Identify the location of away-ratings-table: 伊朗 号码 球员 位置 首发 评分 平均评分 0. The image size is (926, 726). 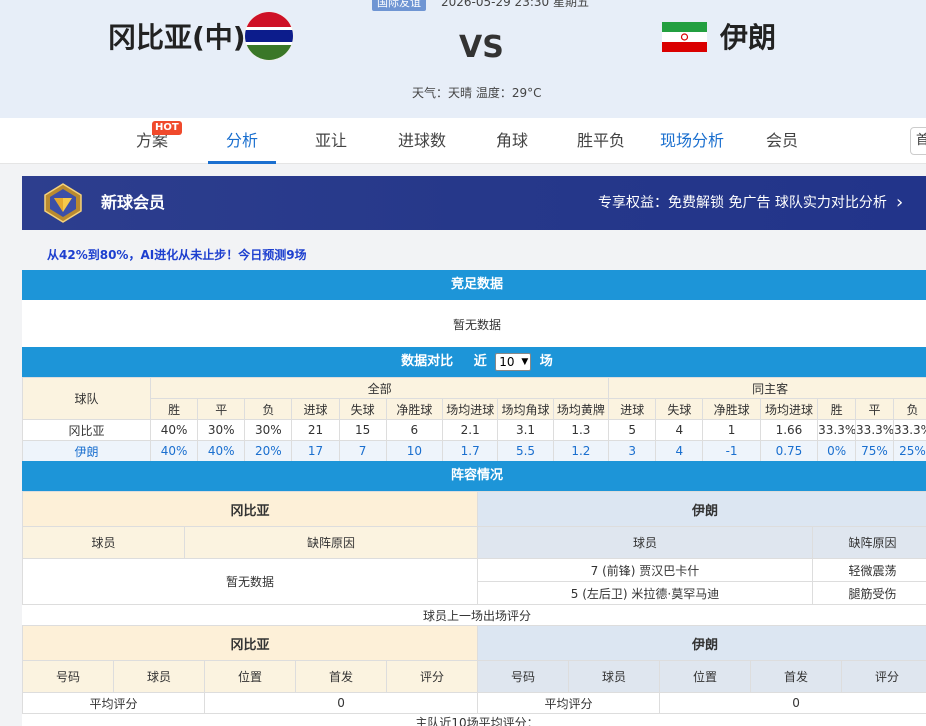
(701, 669).